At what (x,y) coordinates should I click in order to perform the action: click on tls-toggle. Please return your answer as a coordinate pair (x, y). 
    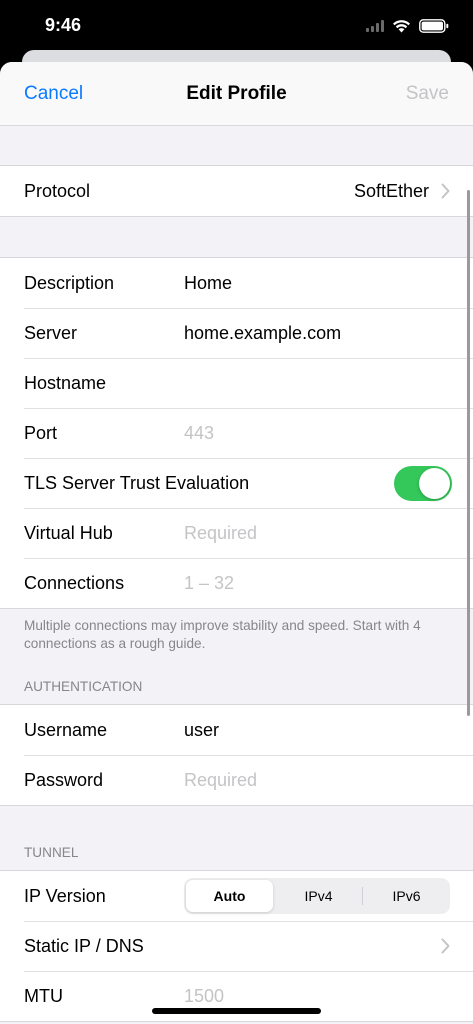
    Looking at the image, I should click on (423, 483).